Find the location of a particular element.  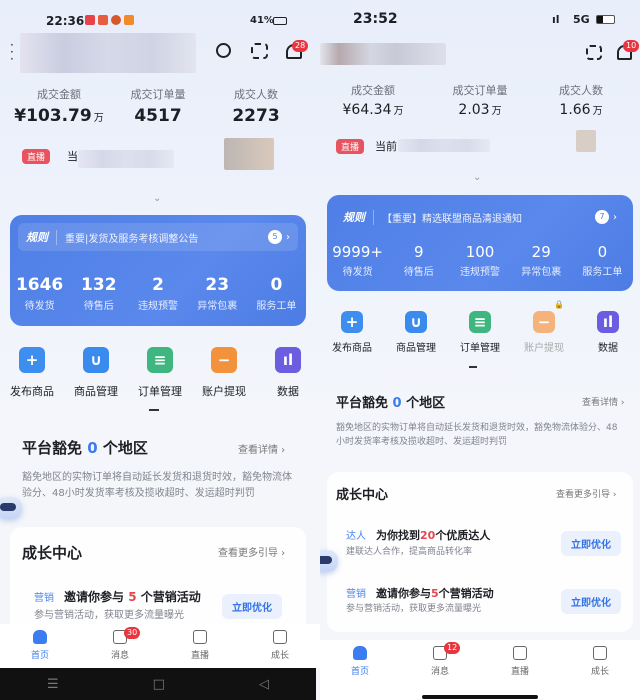

metric-orders: 成交订单量 2.03 万 is located at coordinates (480, 101).